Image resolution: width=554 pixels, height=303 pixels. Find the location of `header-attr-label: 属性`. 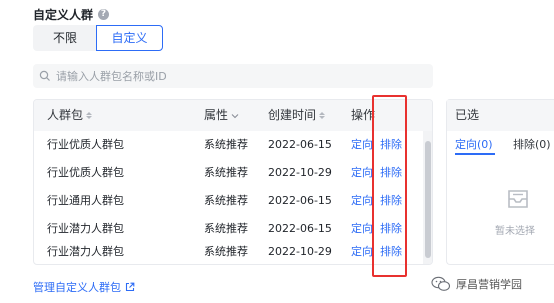

header-attr-label: 属性 is located at coordinates (216, 115).